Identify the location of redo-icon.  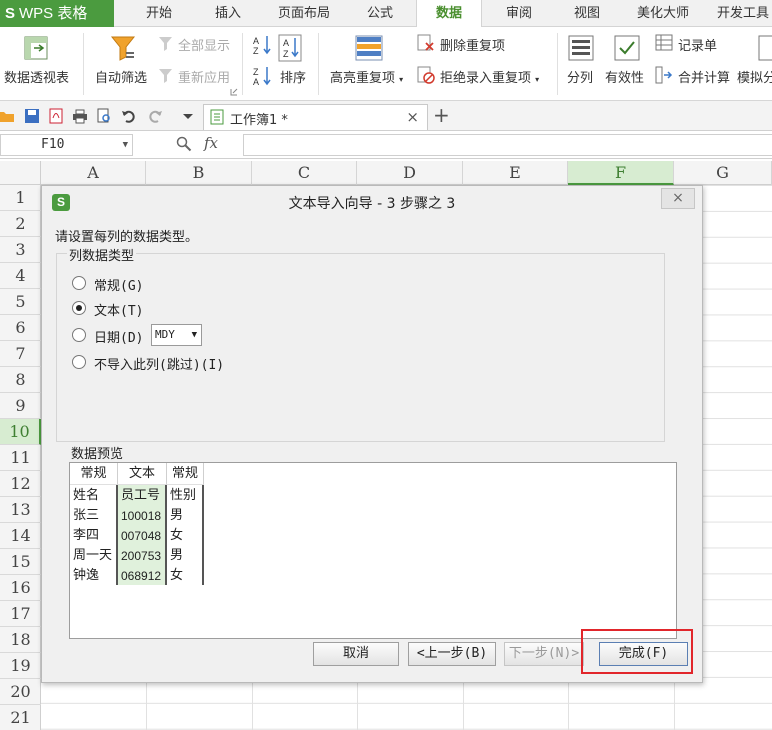
(155, 116).